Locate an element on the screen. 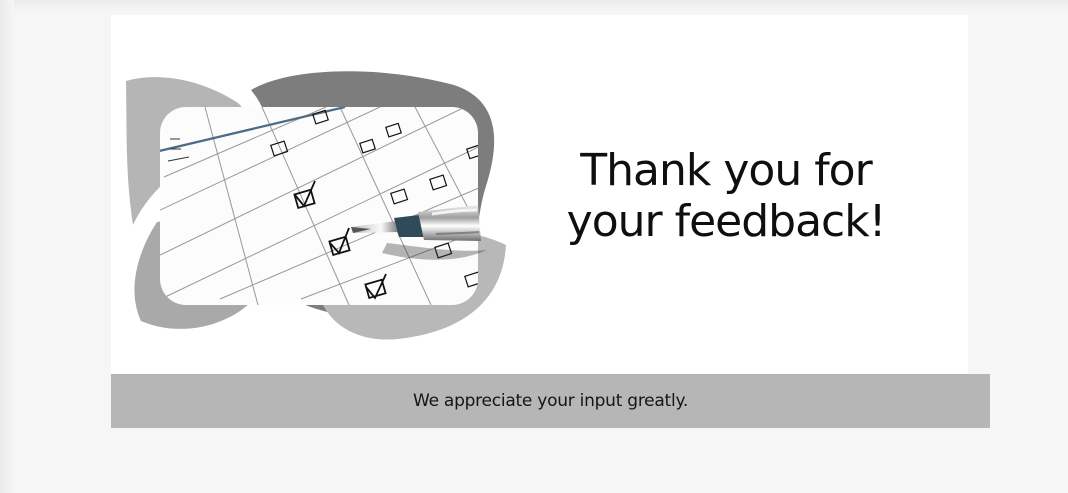 The width and height of the screenshot is (1068, 493). appreciation-message: We appreciate your input greatly. is located at coordinates (550, 401).